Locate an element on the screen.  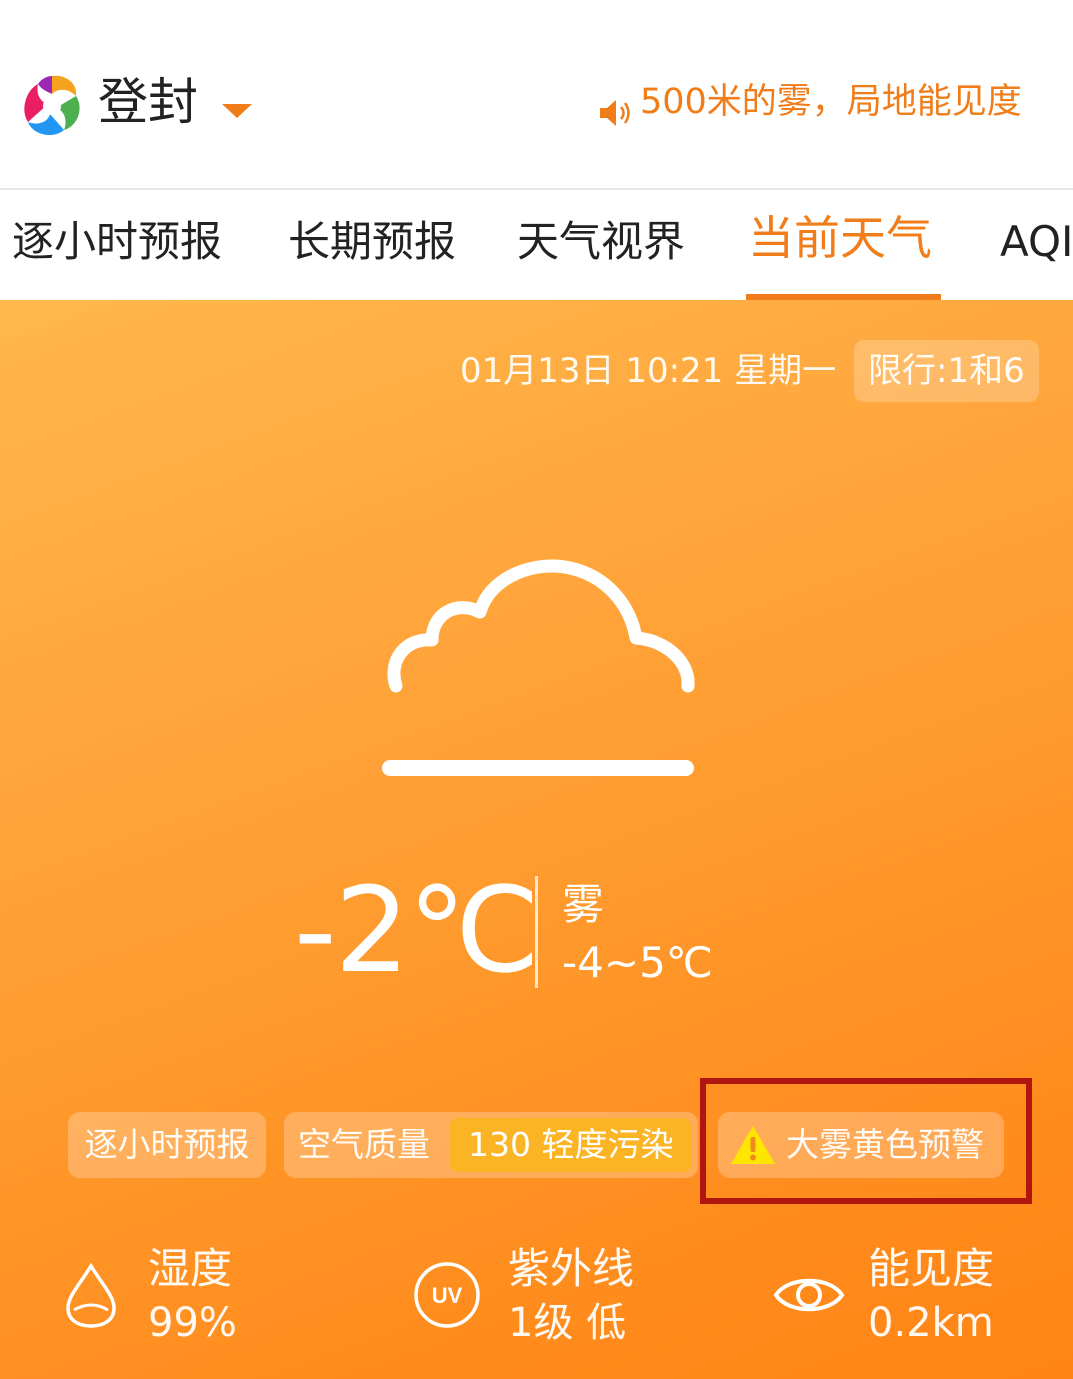
highlight-annotation-box is located at coordinates (866, 1141).